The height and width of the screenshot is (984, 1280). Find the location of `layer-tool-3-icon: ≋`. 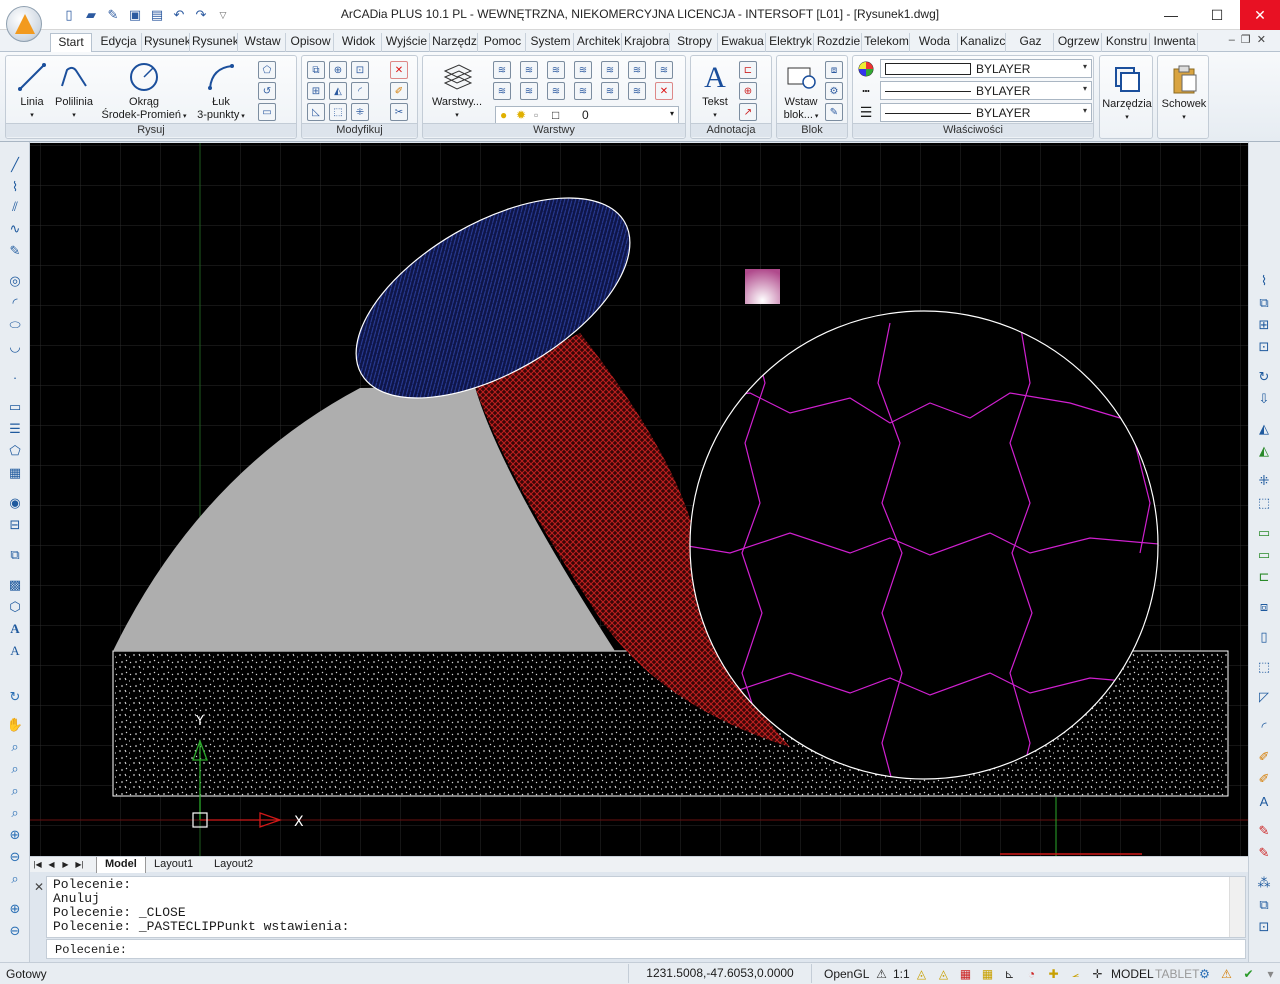

layer-tool-3-icon: ≋ is located at coordinates (556, 70).